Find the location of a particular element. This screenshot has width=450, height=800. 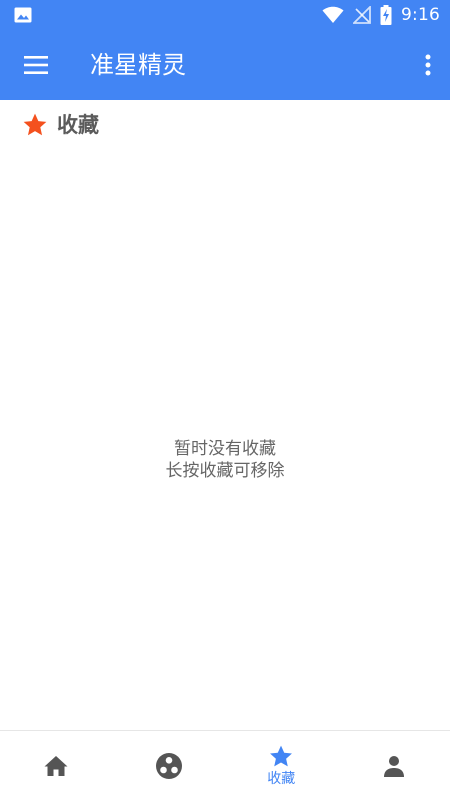

nav-item-favorites: 收藏 is located at coordinates (281, 765).